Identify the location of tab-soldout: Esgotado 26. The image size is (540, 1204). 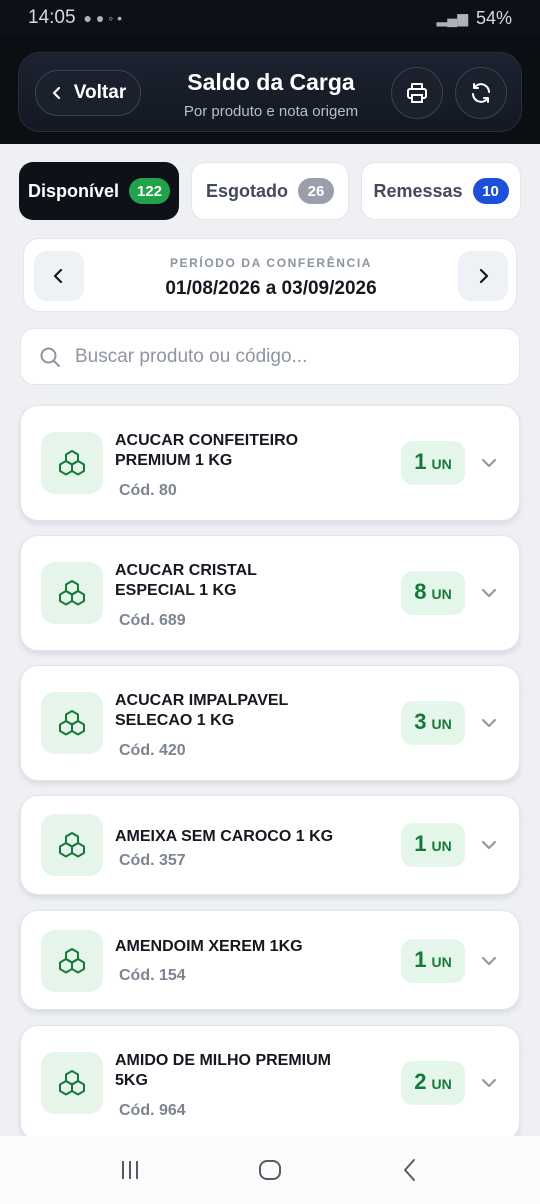
(270, 191).